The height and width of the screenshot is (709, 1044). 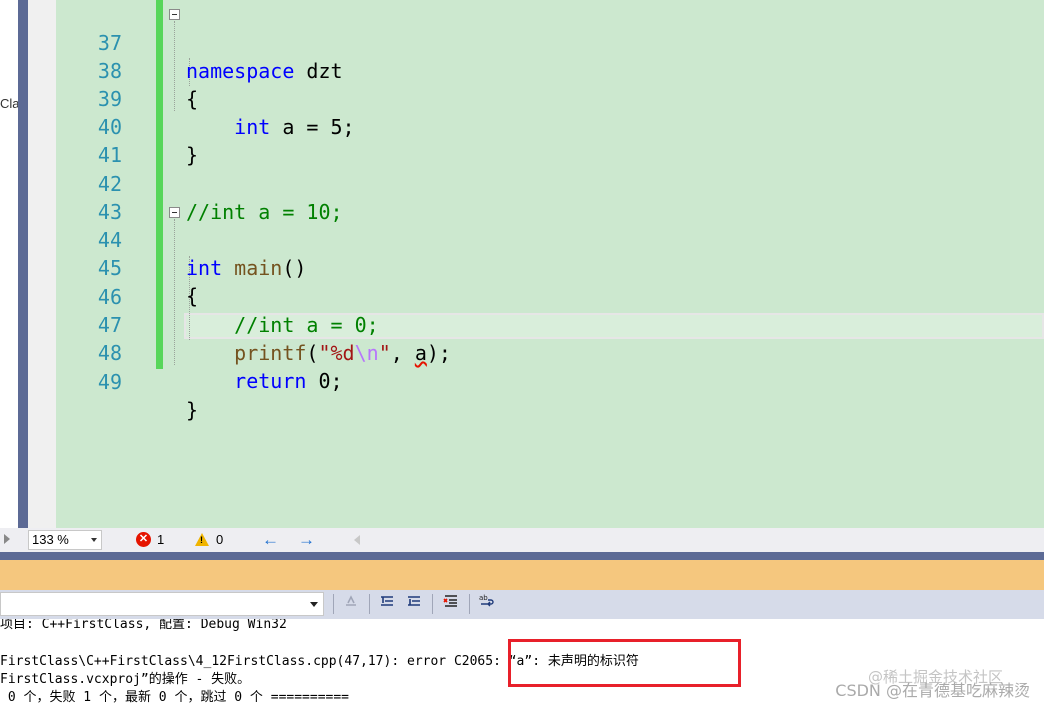 I want to click on code-line: 45 {, so click(x=550, y=267).